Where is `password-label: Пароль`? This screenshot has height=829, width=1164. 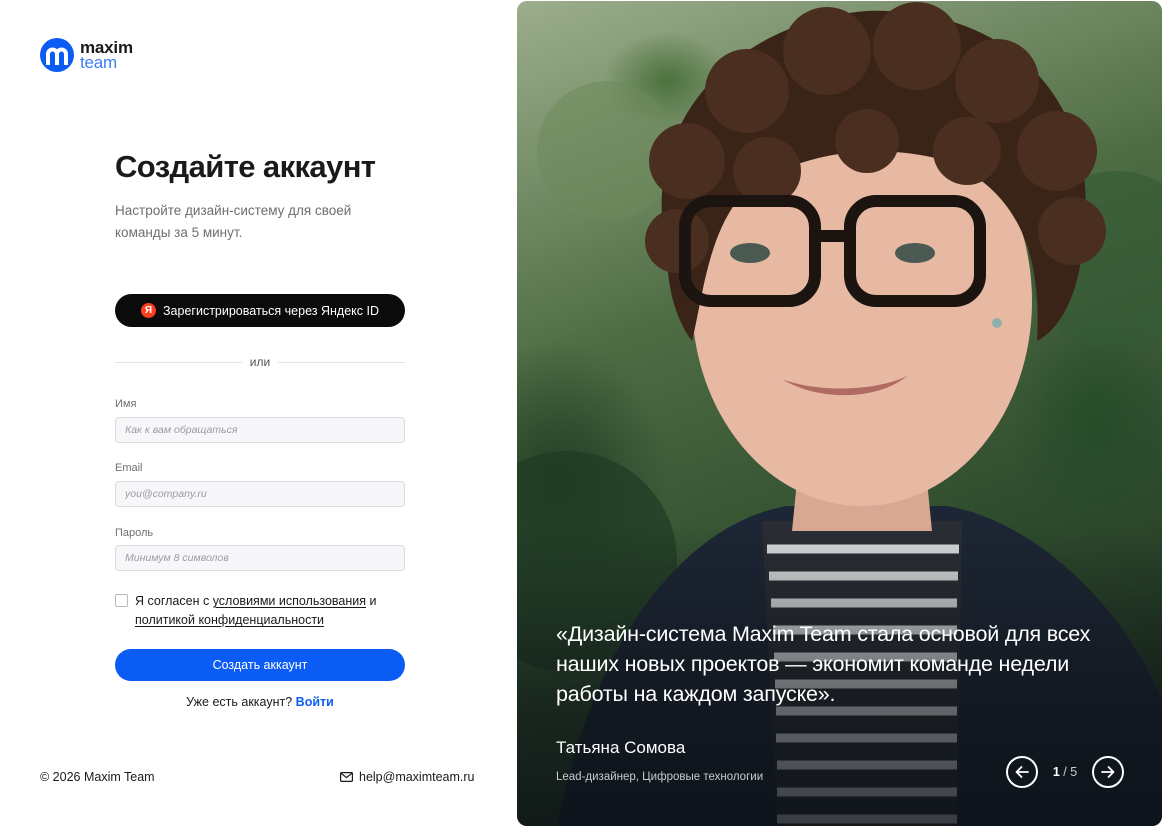
password-label: Пароль is located at coordinates (134, 533).